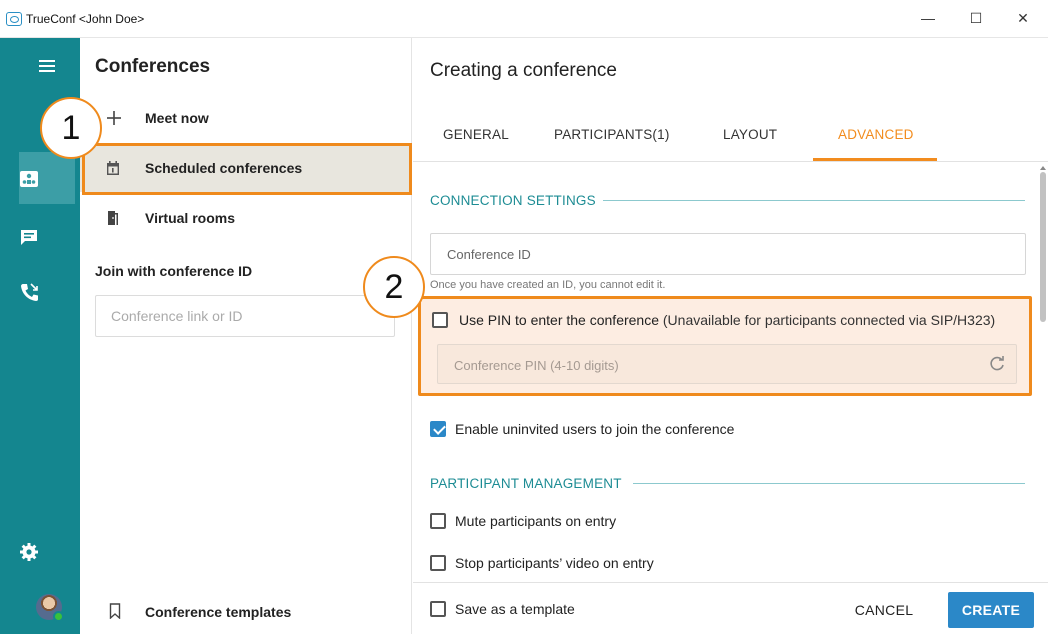 The height and width of the screenshot is (634, 1048). I want to click on rail-item-conferences, so click(47, 178).